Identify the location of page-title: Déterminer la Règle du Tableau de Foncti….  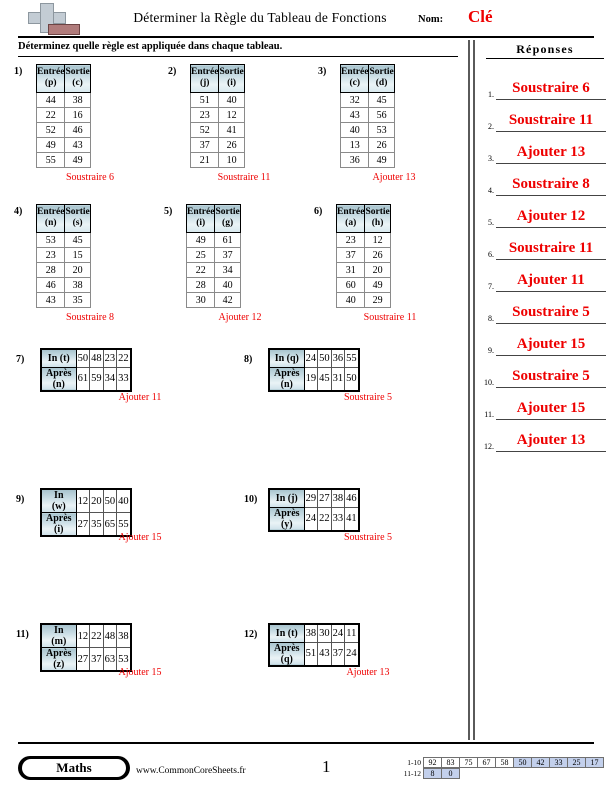
(260, 17).